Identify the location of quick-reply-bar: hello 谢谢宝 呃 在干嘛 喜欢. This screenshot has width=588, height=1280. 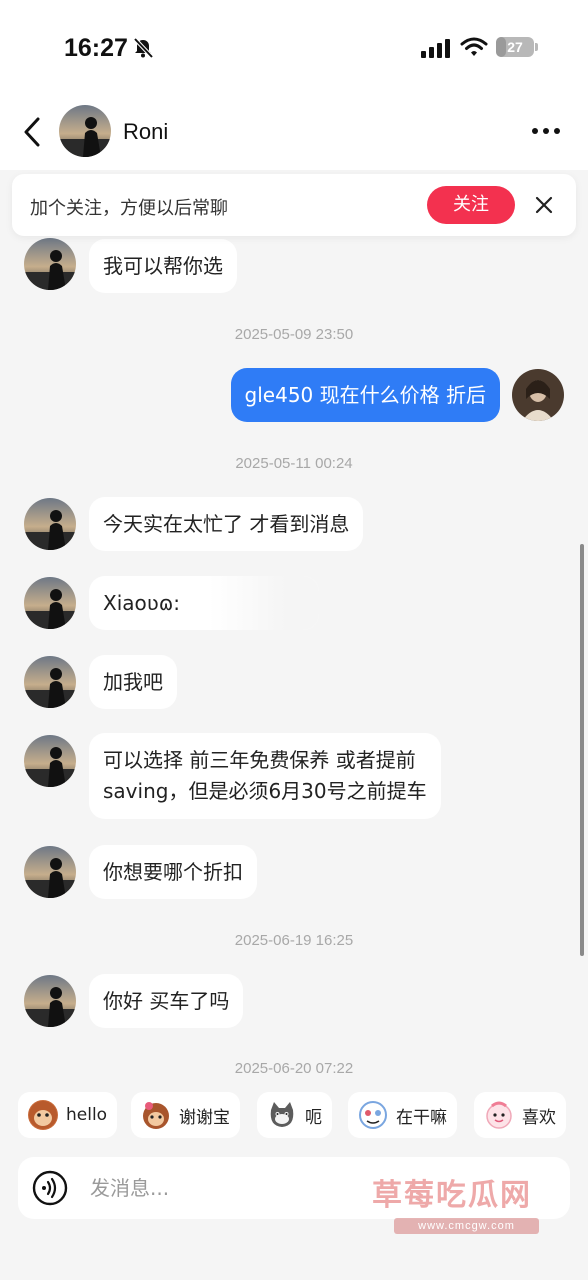
(294, 1116).